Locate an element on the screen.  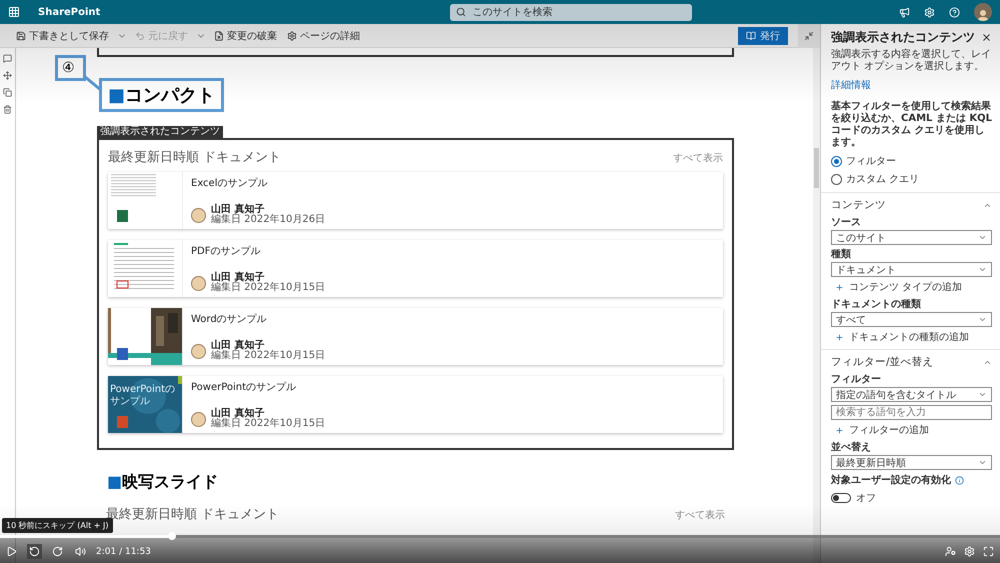
section-heading: ■映写スライド is located at coordinates (163, 482).